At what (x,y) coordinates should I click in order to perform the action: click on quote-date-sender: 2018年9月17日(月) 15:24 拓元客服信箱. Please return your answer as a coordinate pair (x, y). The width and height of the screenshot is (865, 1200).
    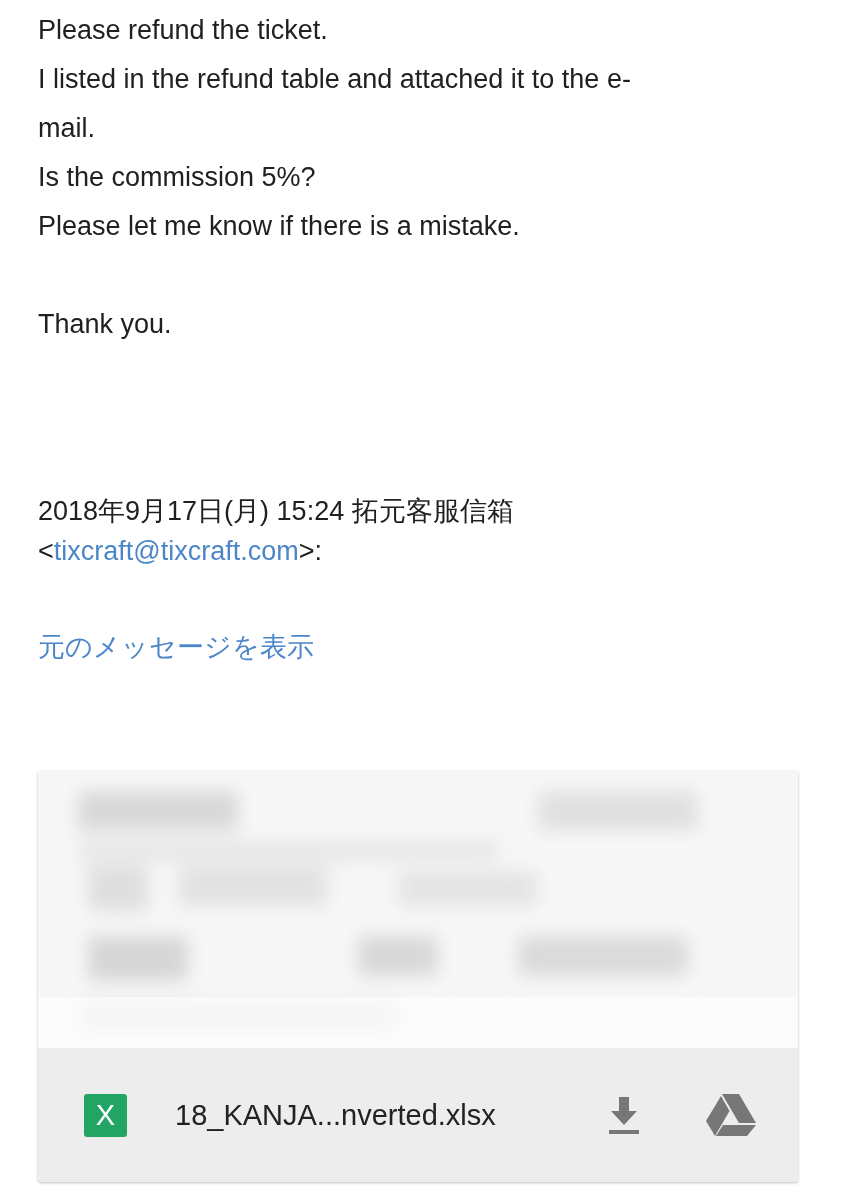
    Looking at the image, I should click on (276, 511).